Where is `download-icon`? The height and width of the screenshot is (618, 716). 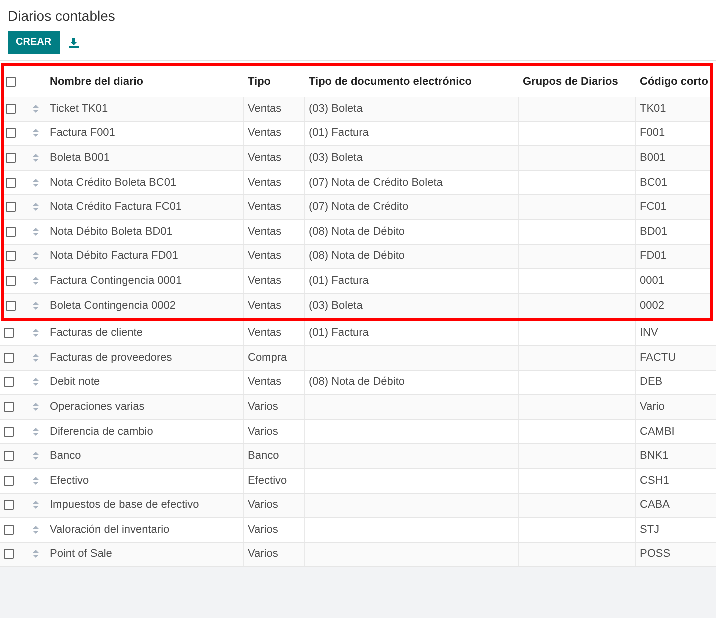 download-icon is located at coordinates (73, 43).